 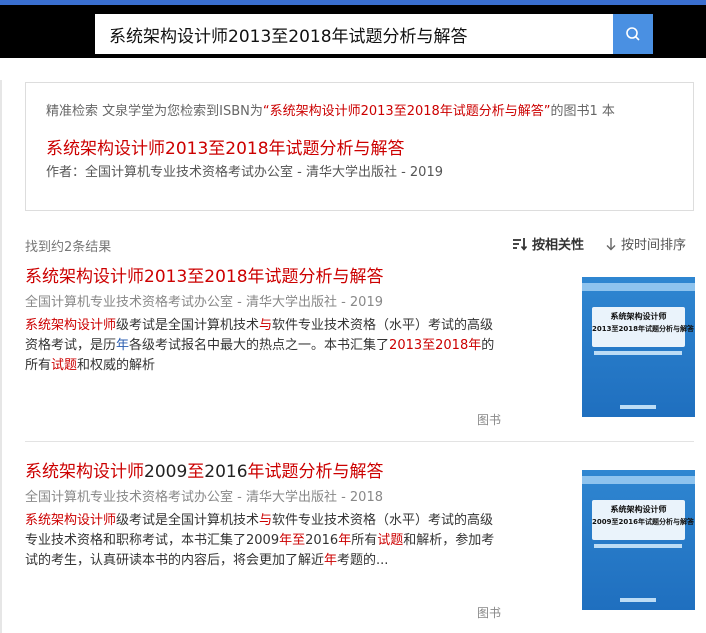 I want to click on search-icon, so click(x=633, y=34).